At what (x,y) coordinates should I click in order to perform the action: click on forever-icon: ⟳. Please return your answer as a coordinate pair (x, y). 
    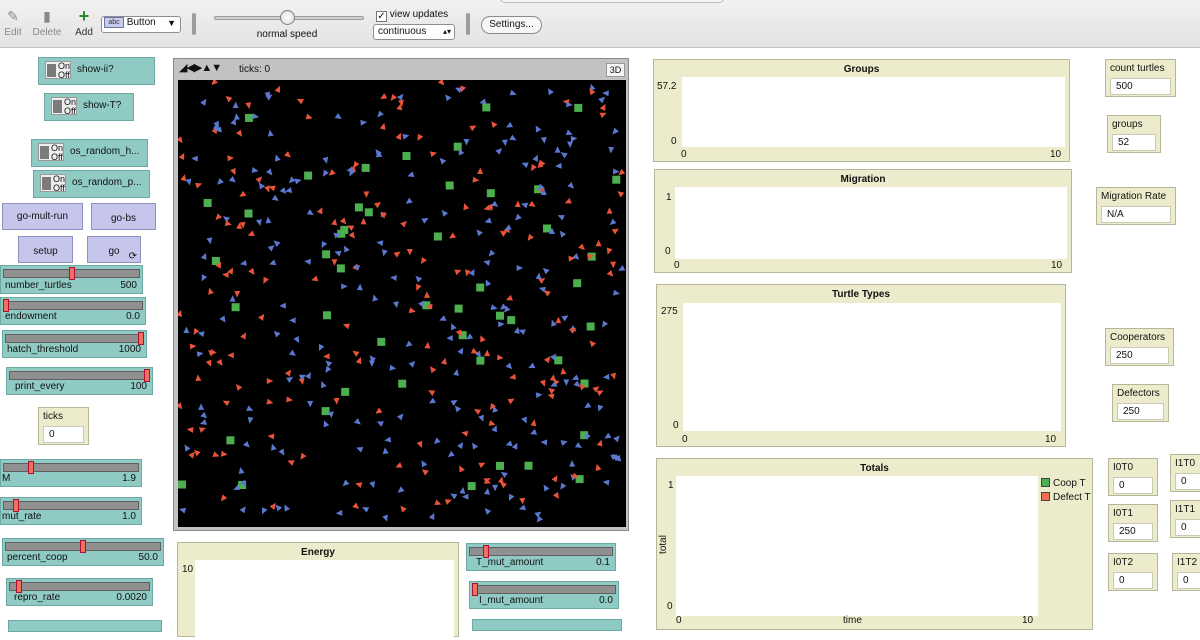
    Looking at the image, I should click on (132, 256).